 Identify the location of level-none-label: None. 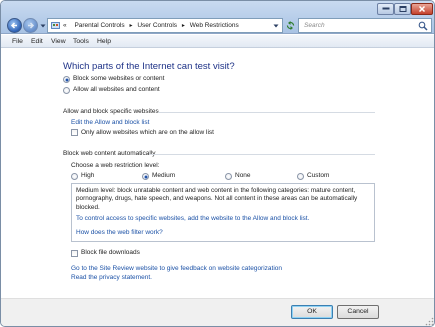
(243, 175).